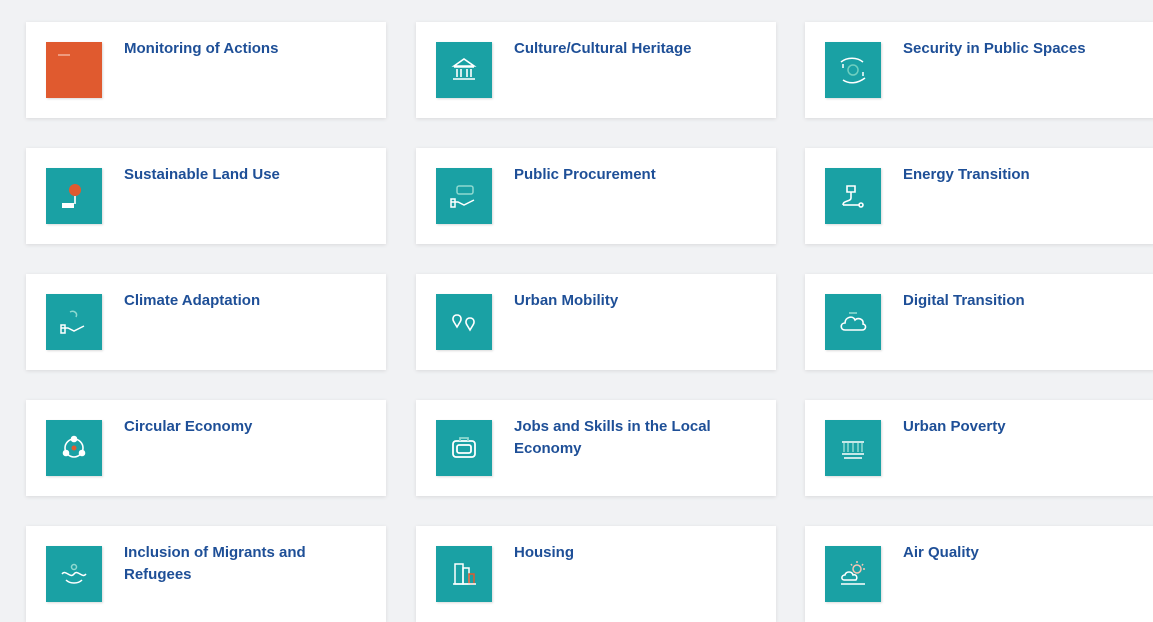 This screenshot has width=1153, height=622. What do you see at coordinates (979, 196) in the screenshot?
I see `card-energy-transition: Energy Transition` at bounding box center [979, 196].